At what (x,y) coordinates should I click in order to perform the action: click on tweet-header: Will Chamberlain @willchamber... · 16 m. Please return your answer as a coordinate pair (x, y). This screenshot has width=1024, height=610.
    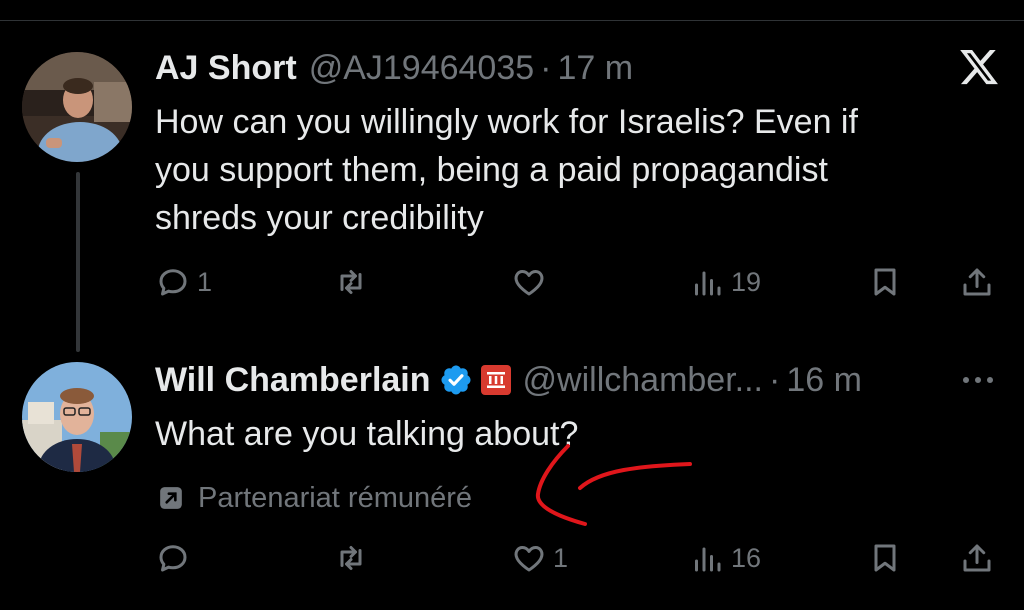
    Looking at the image, I should click on (508, 380).